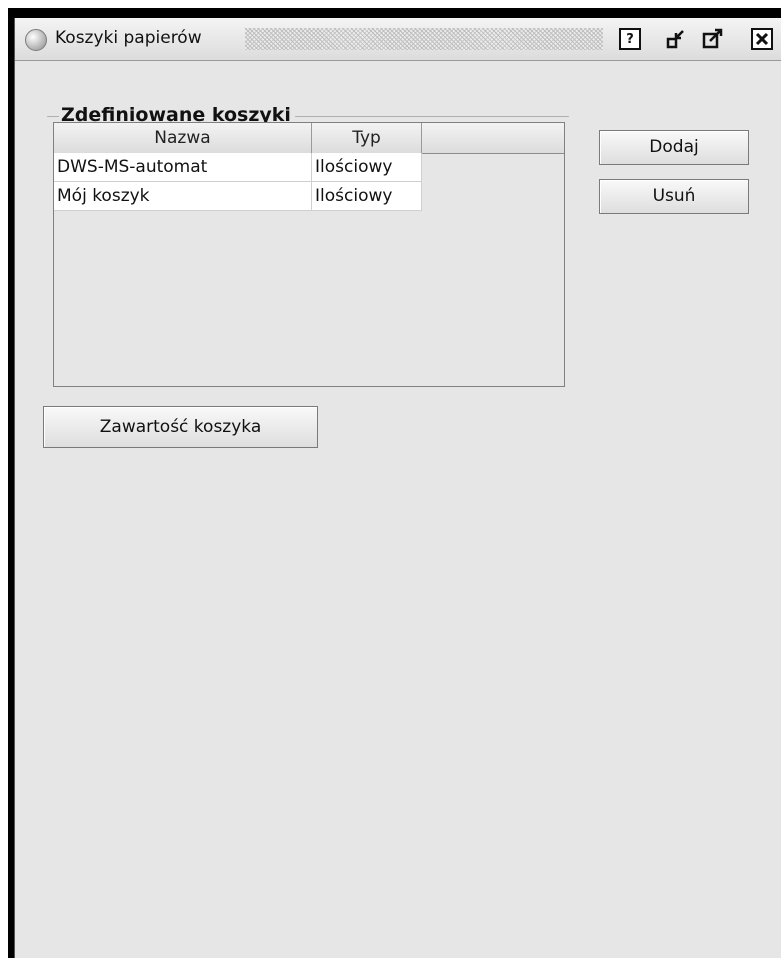 The image size is (781, 958). I want to click on column-header-type: Typ, so click(367, 138).